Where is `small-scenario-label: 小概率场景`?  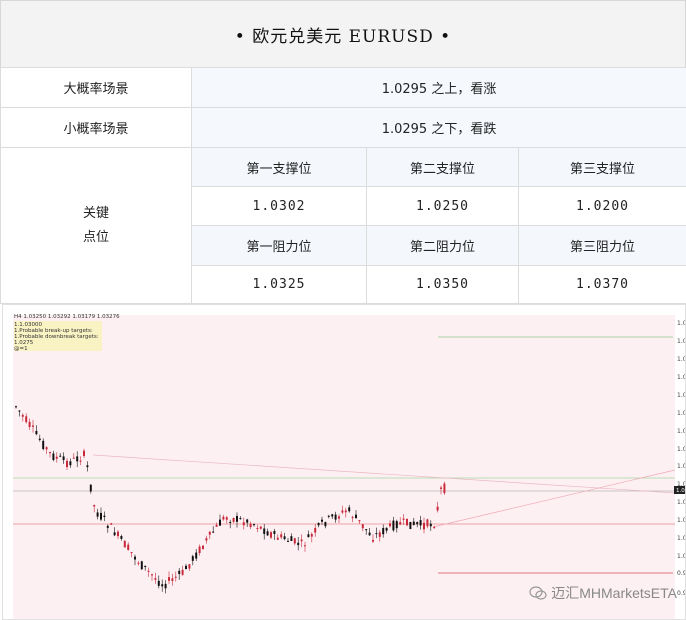 small-scenario-label: 小概率场景 is located at coordinates (96, 127).